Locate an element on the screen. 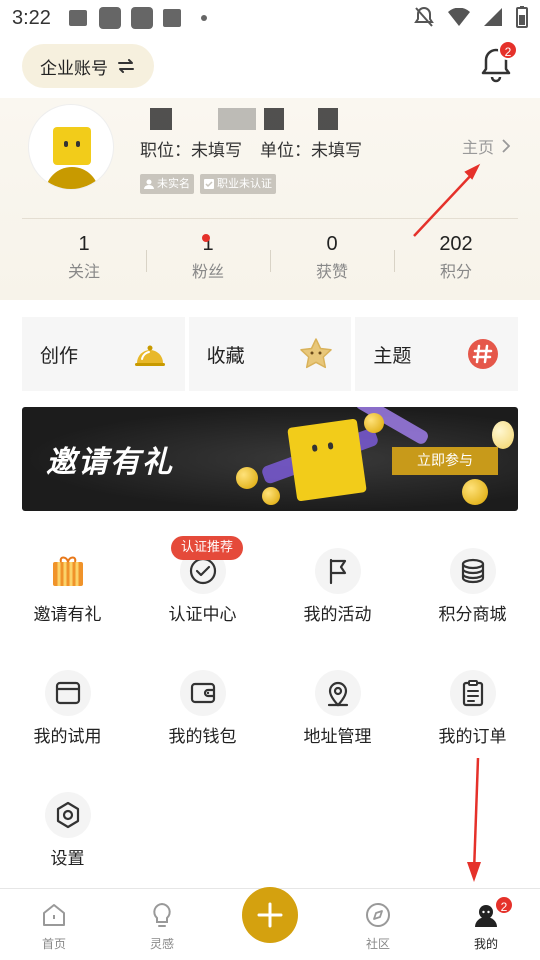  stat-points-value: 202 is located at coordinates (456, 244).